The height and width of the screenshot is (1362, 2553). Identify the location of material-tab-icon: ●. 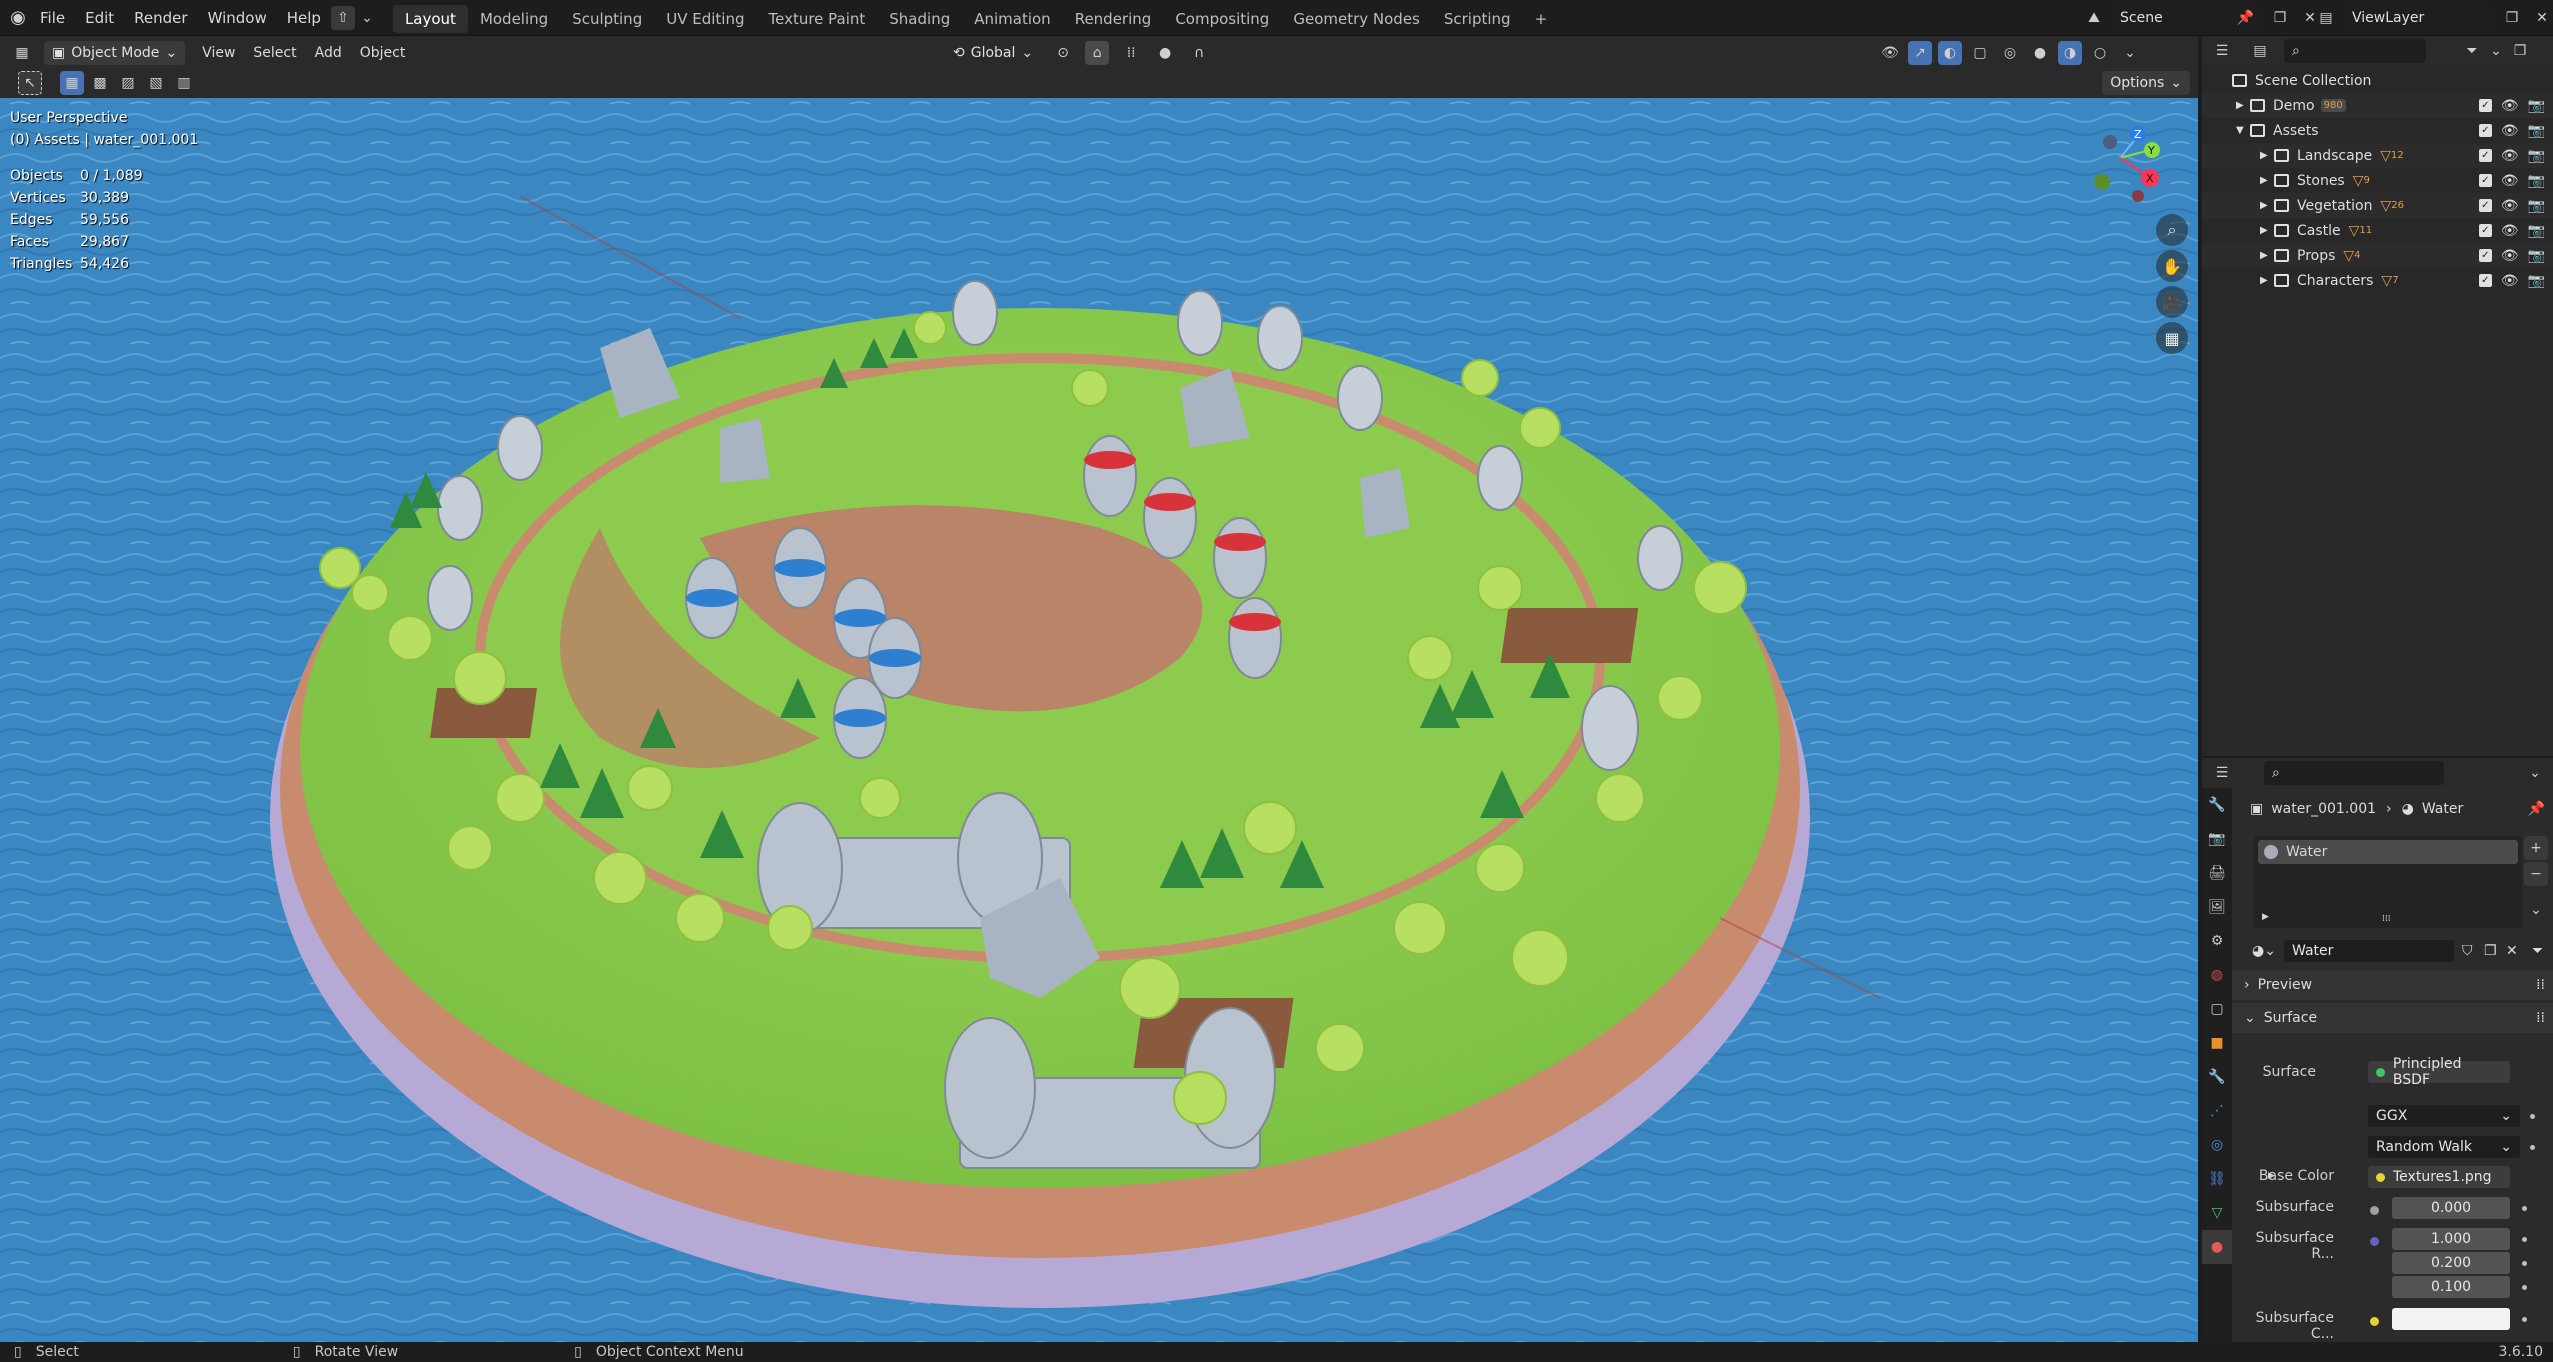
(2217, 1247).